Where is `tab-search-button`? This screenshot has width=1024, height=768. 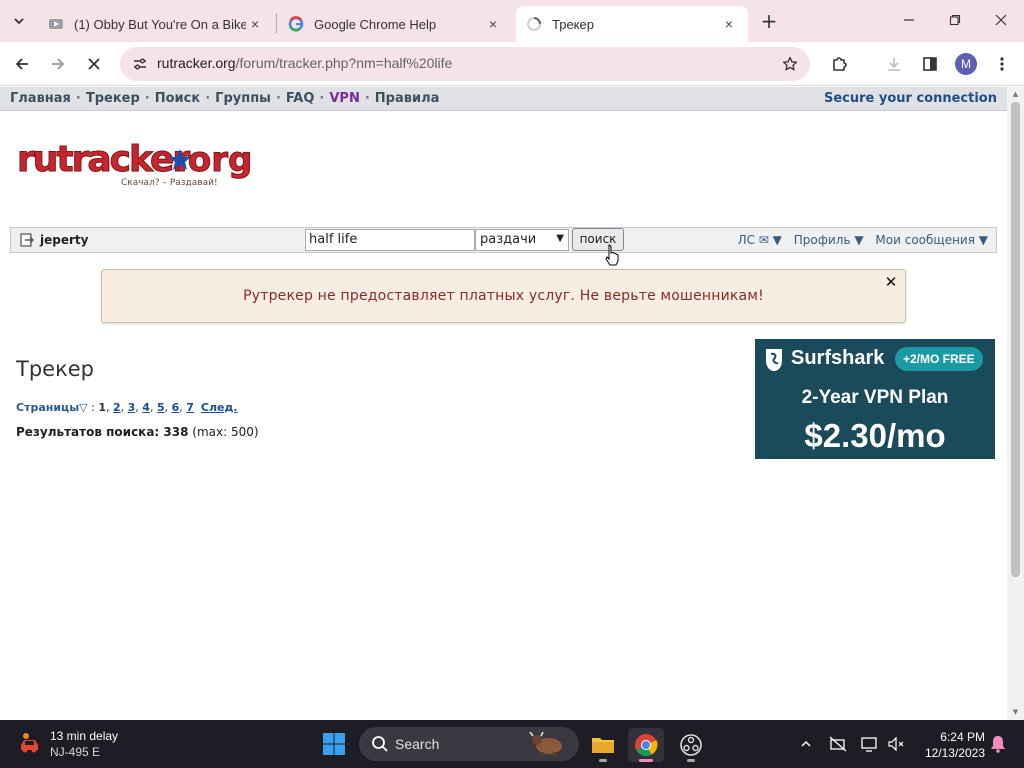 tab-search-button is located at coordinates (19, 21).